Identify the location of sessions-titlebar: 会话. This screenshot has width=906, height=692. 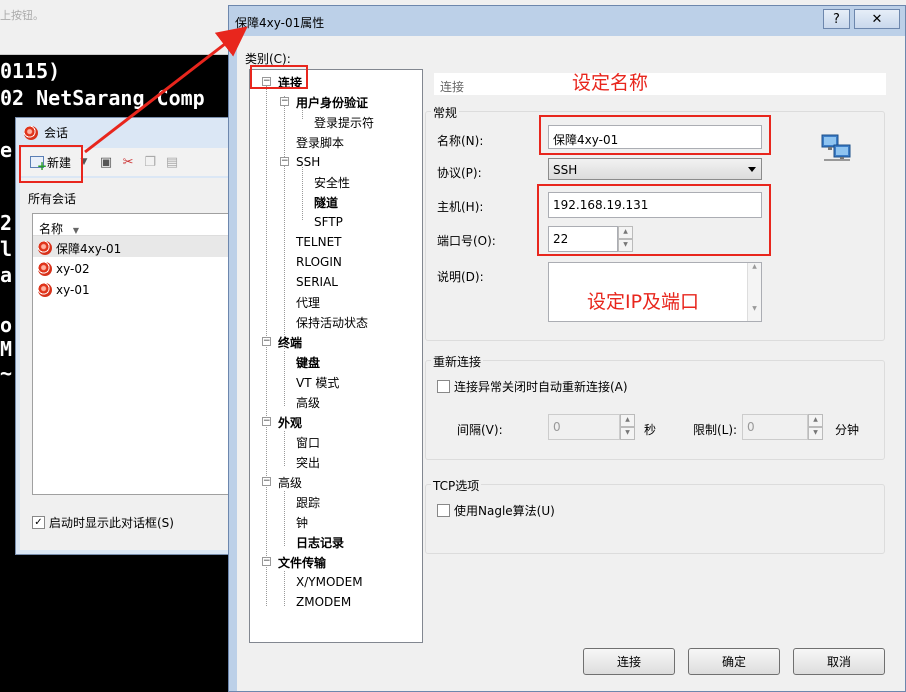
(126, 130).